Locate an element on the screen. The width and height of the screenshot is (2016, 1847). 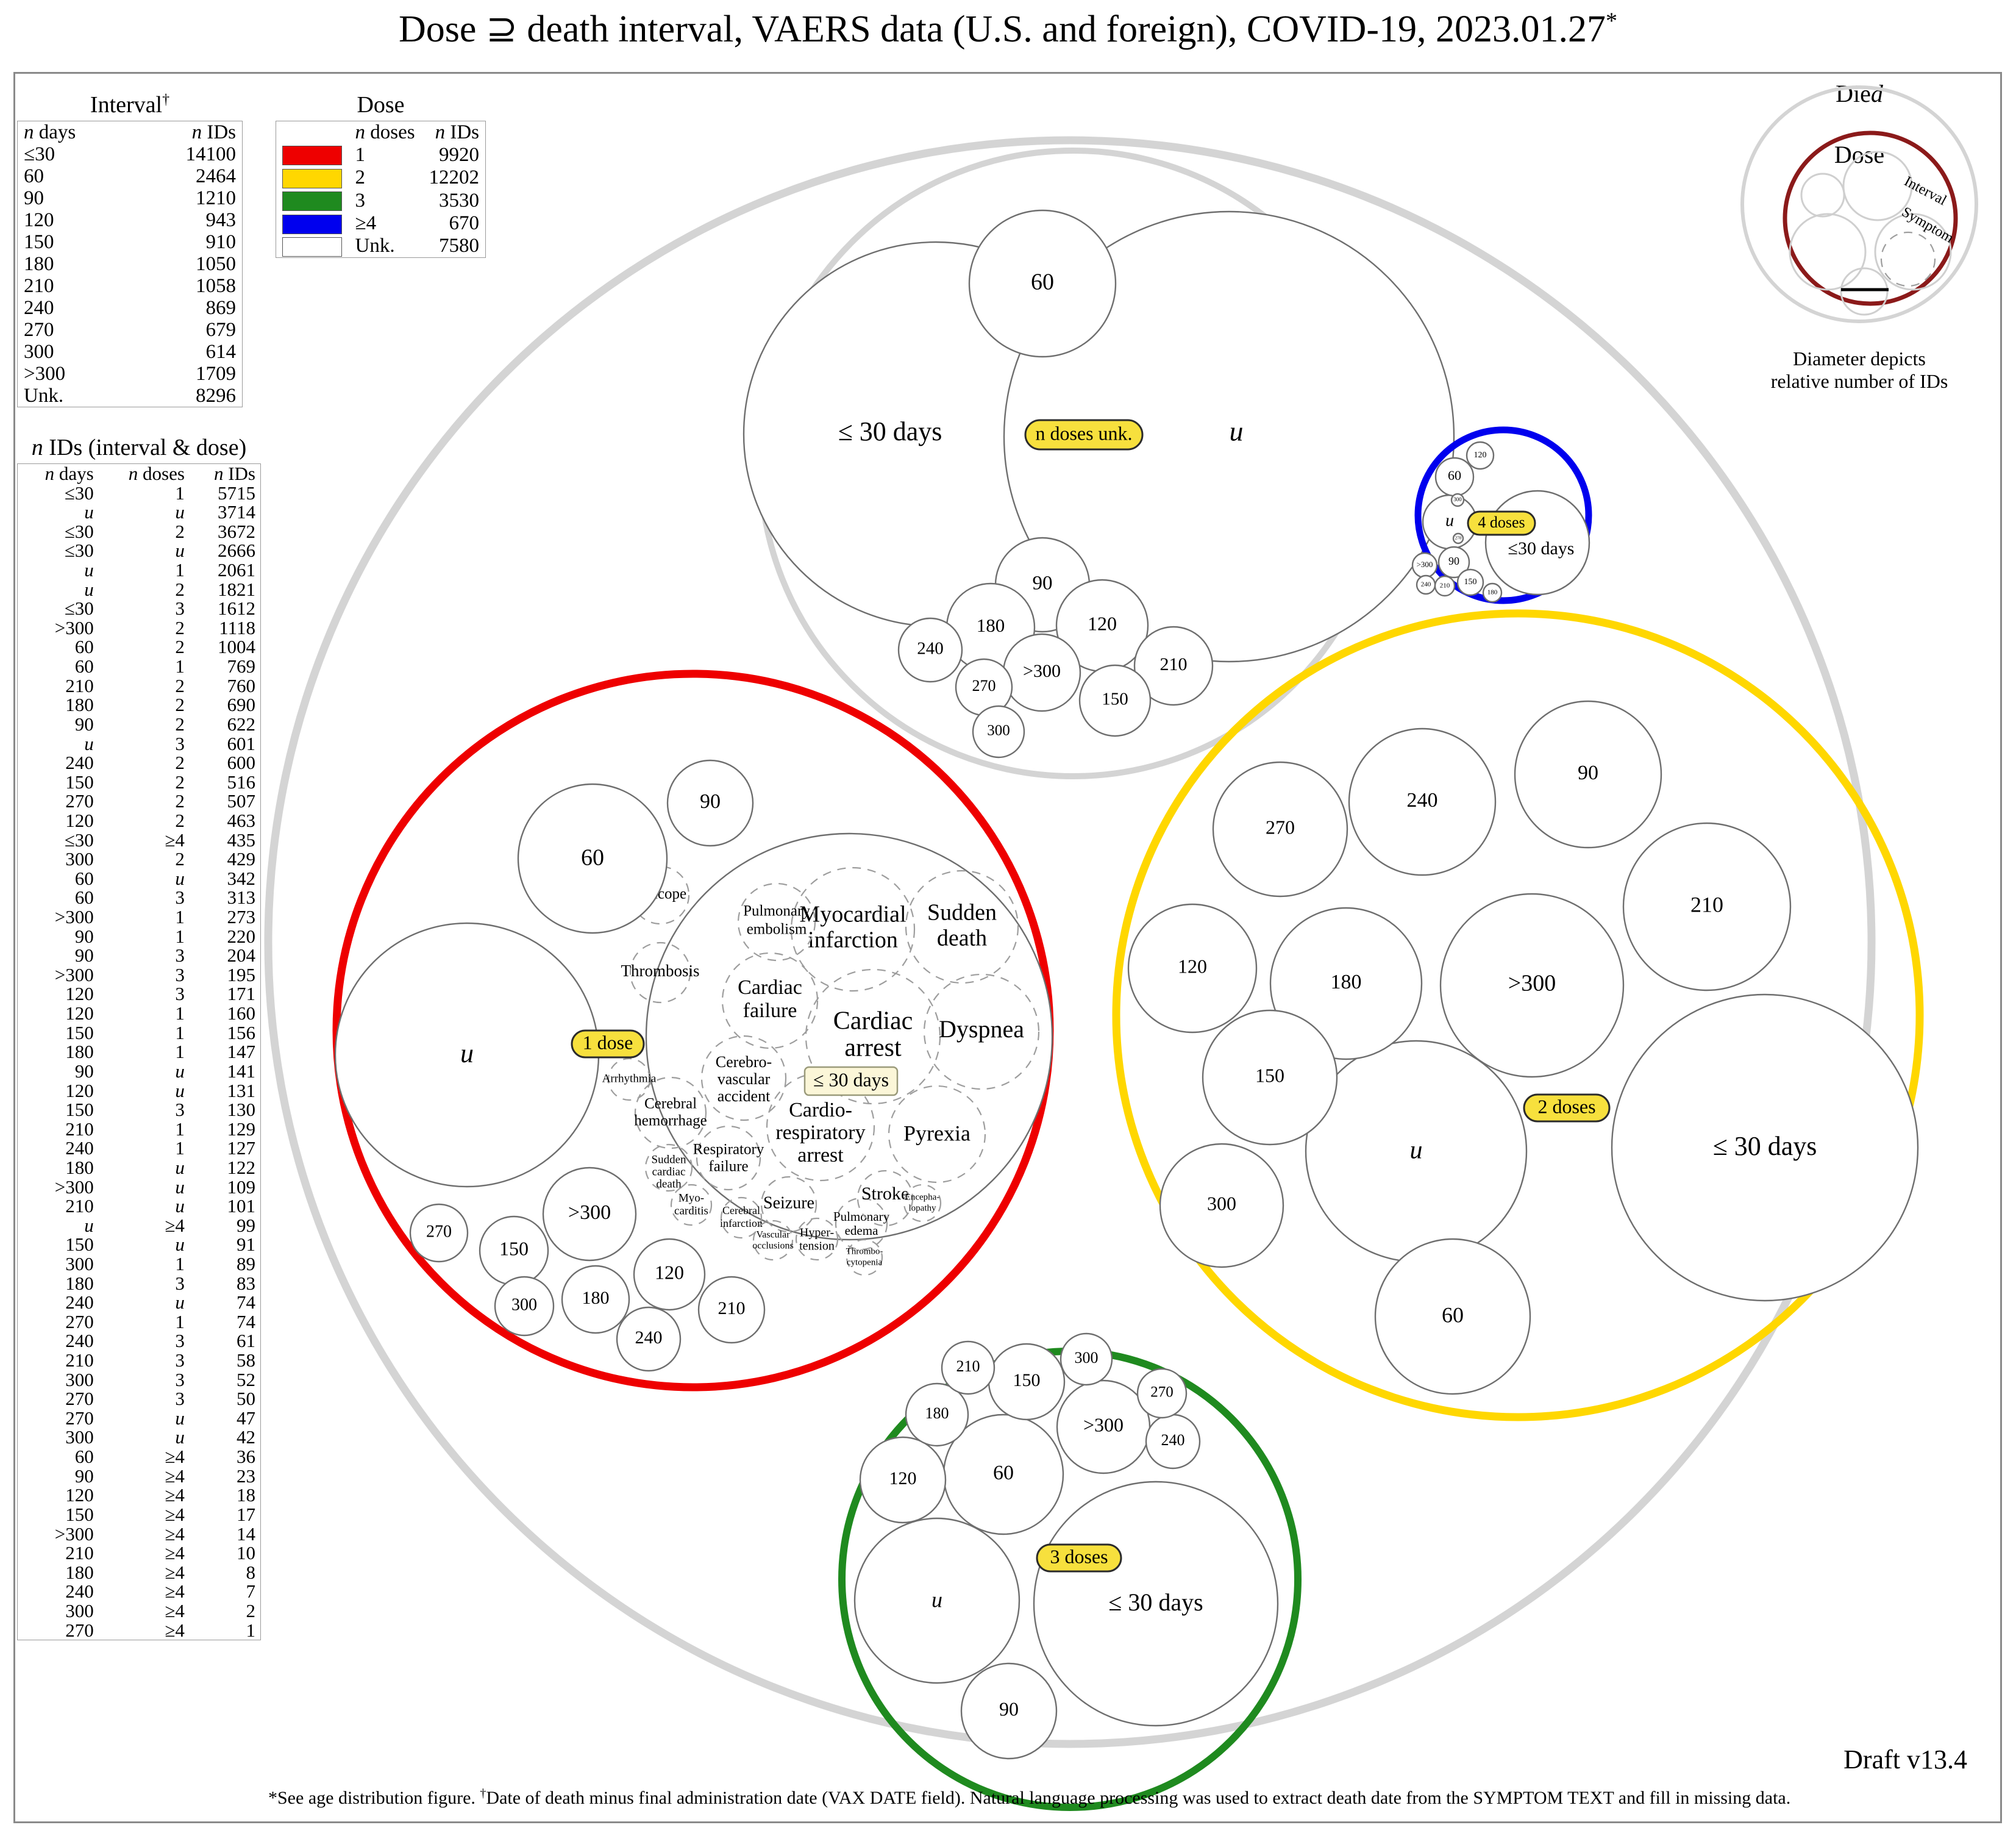
symptom-label-respiratory-failure: Respiratory is located at coordinates (728, 1150).